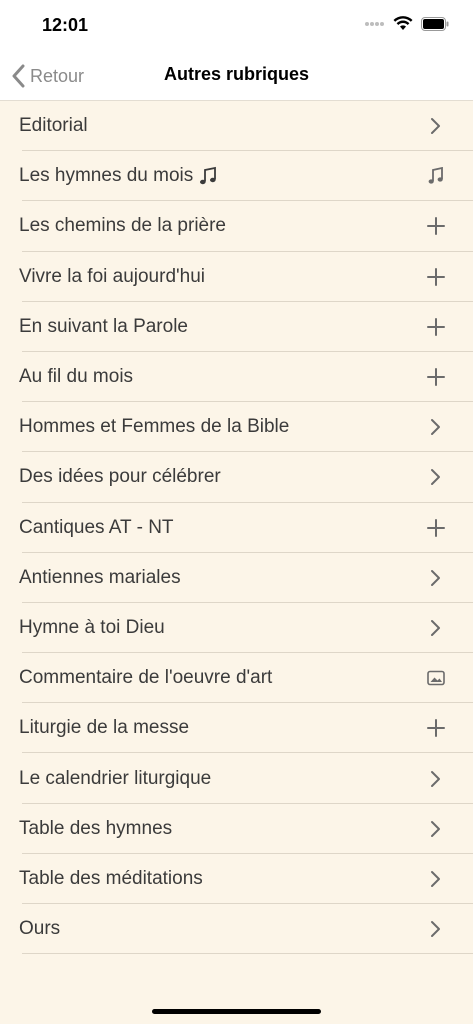  What do you see at coordinates (236, 26) in the screenshot?
I see `status-bar: 12:01` at bounding box center [236, 26].